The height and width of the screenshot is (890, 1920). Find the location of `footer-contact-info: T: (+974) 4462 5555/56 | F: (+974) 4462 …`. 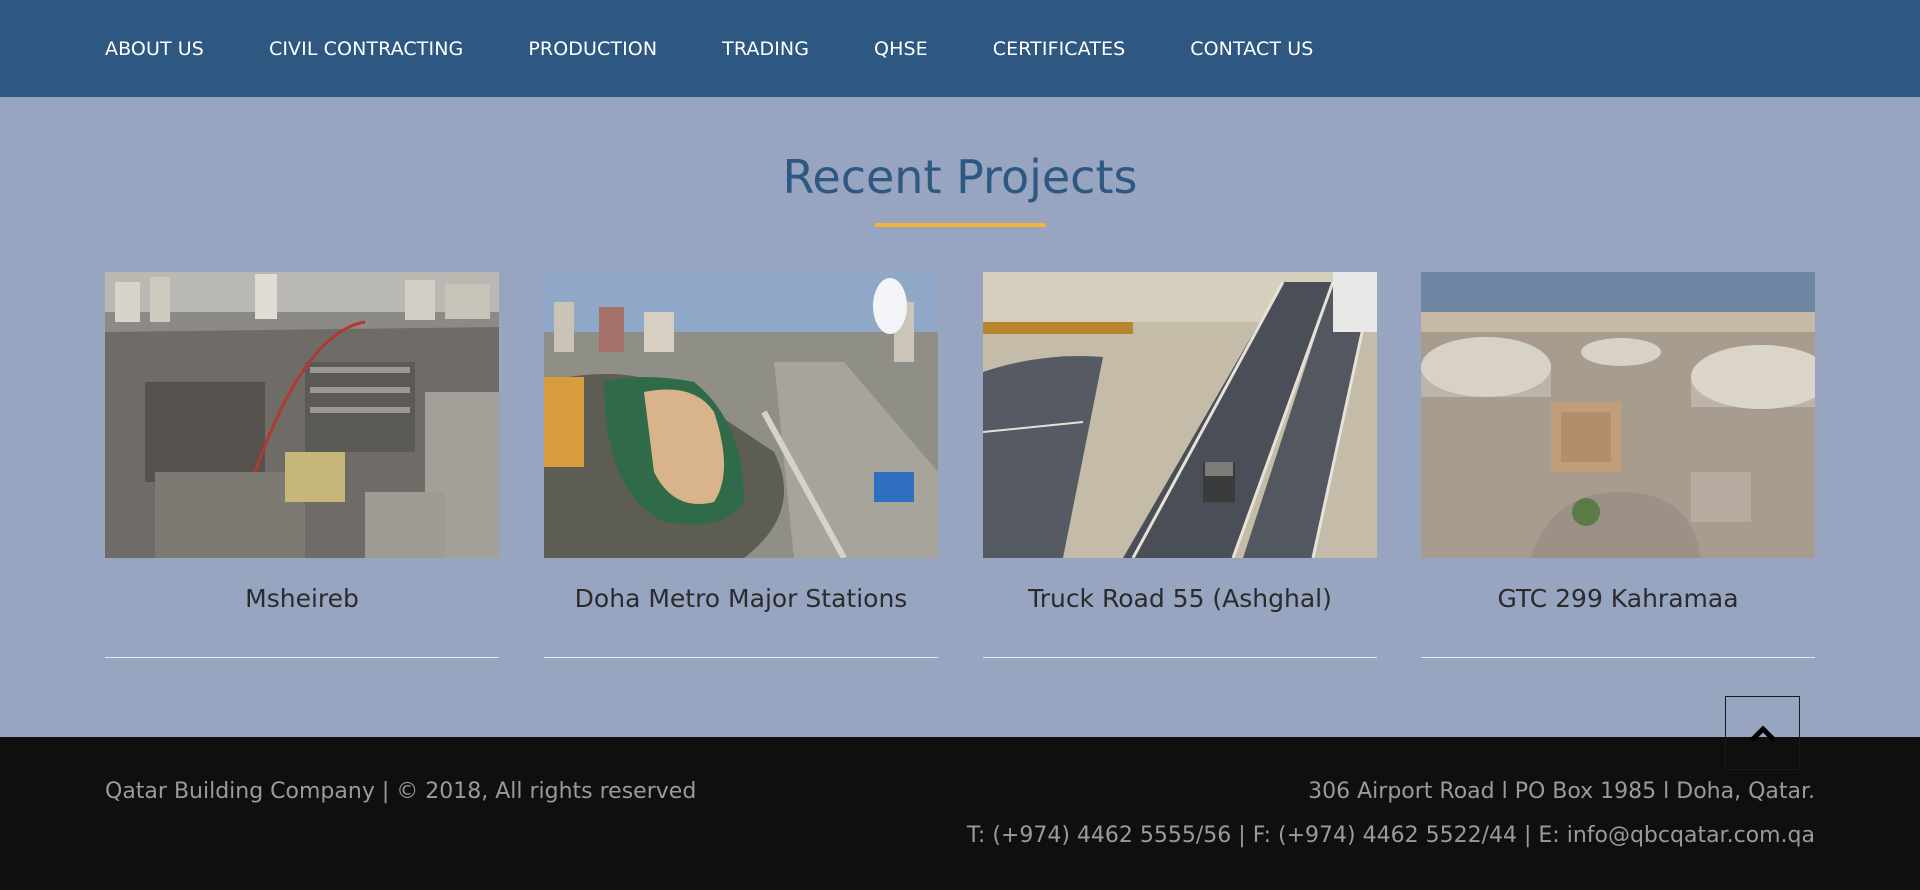

footer-contact-info: T: (+974) 4462 5555/56 | F: (+974) 4462 … is located at coordinates (1390, 835).